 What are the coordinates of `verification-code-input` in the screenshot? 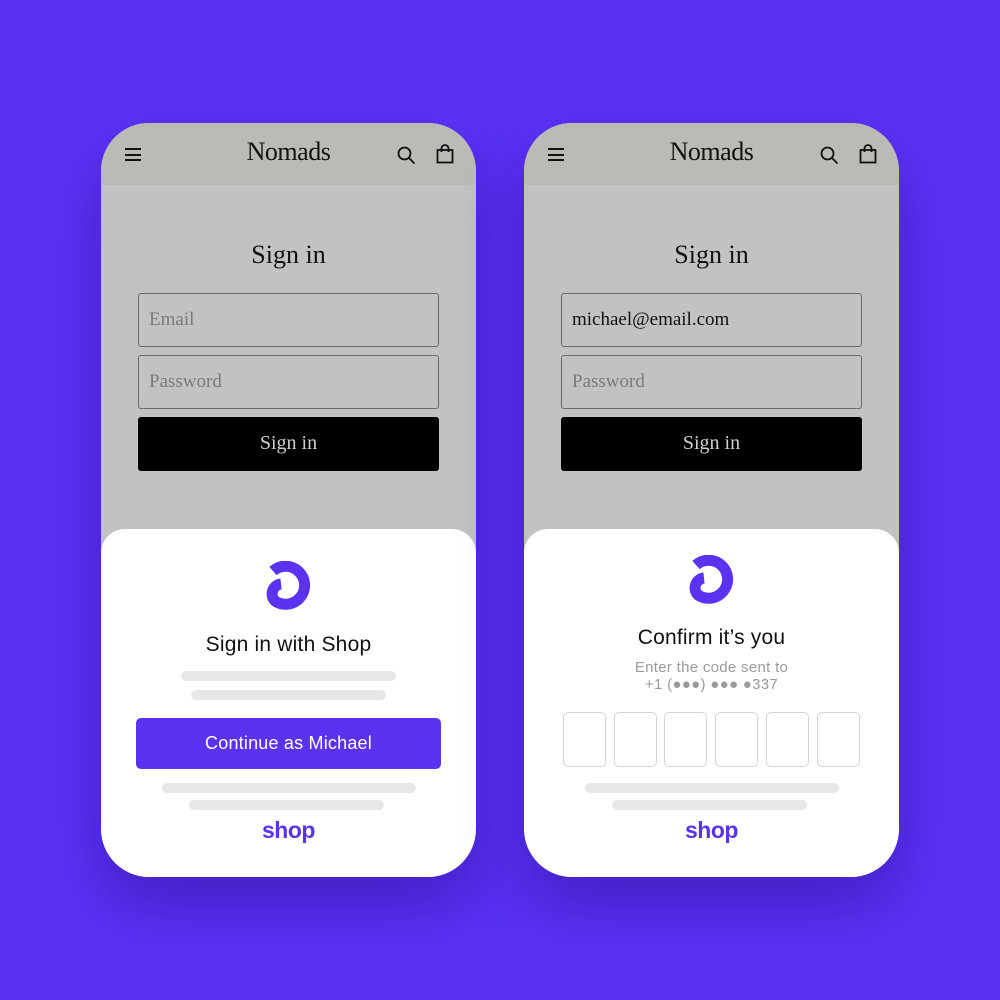 It's located at (711, 740).